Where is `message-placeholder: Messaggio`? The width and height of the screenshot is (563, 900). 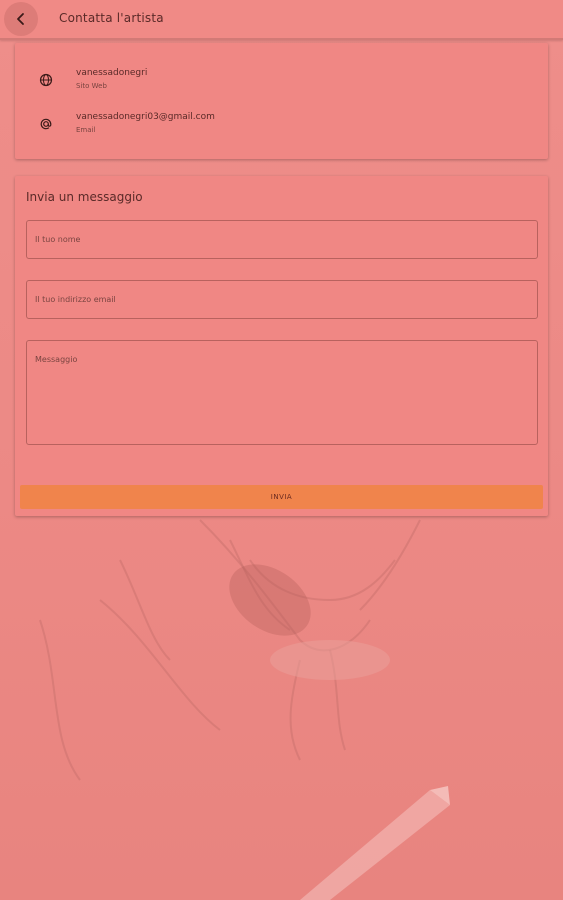
message-placeholder: Messaggio is located at coordinates (56, 359).